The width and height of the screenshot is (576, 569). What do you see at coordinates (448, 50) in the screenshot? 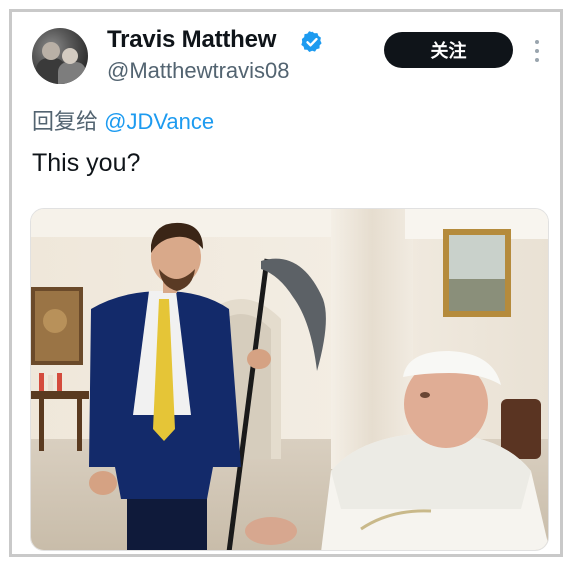
I see `follow-button: 关注` at bounding box center [448, 50].